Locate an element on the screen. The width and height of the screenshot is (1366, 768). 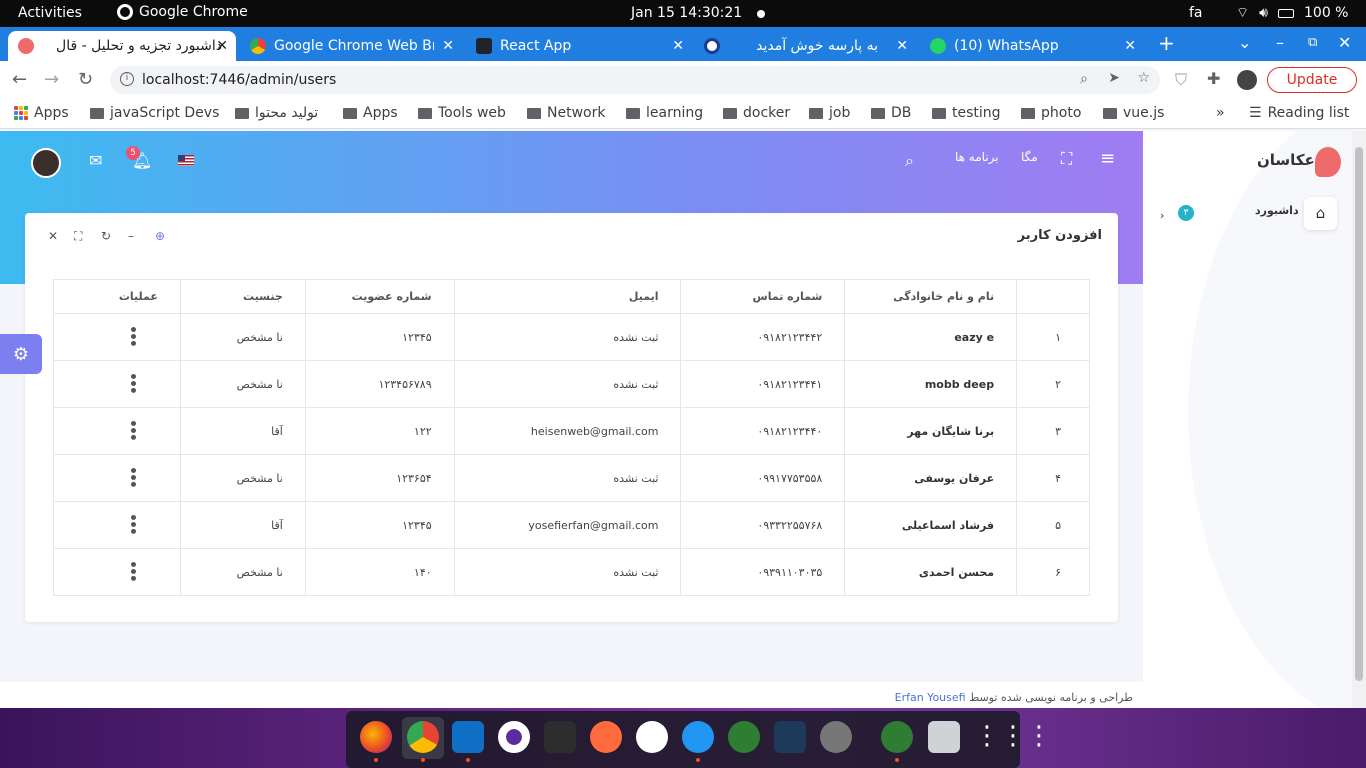
bookmark-folder: Apps is located at coordinates (370, 113).